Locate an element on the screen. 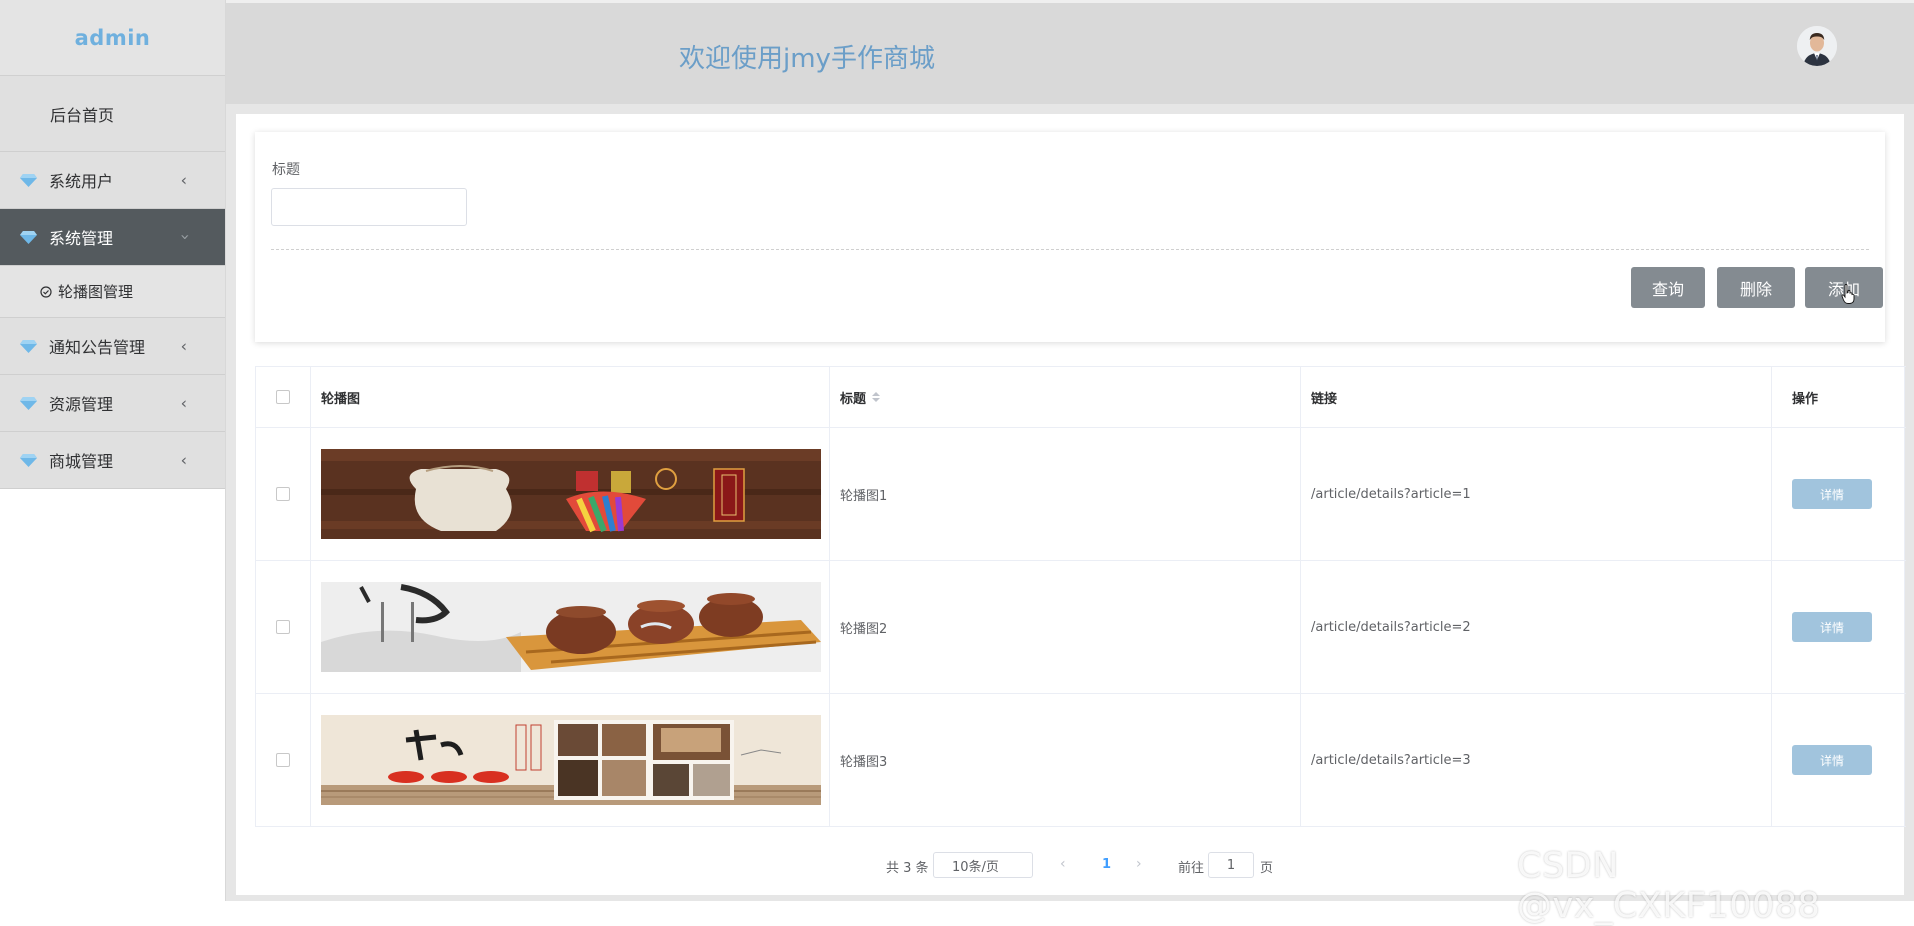  chevron-down-icon: ‹ is located at coordinates (184, 237).